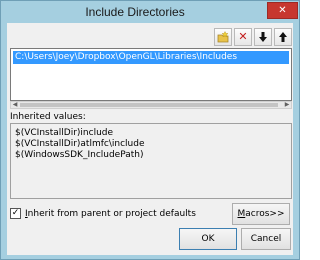  I want to click on inherit-checkbox-label: Inherit from parent or project defaults, so click(110, 214).